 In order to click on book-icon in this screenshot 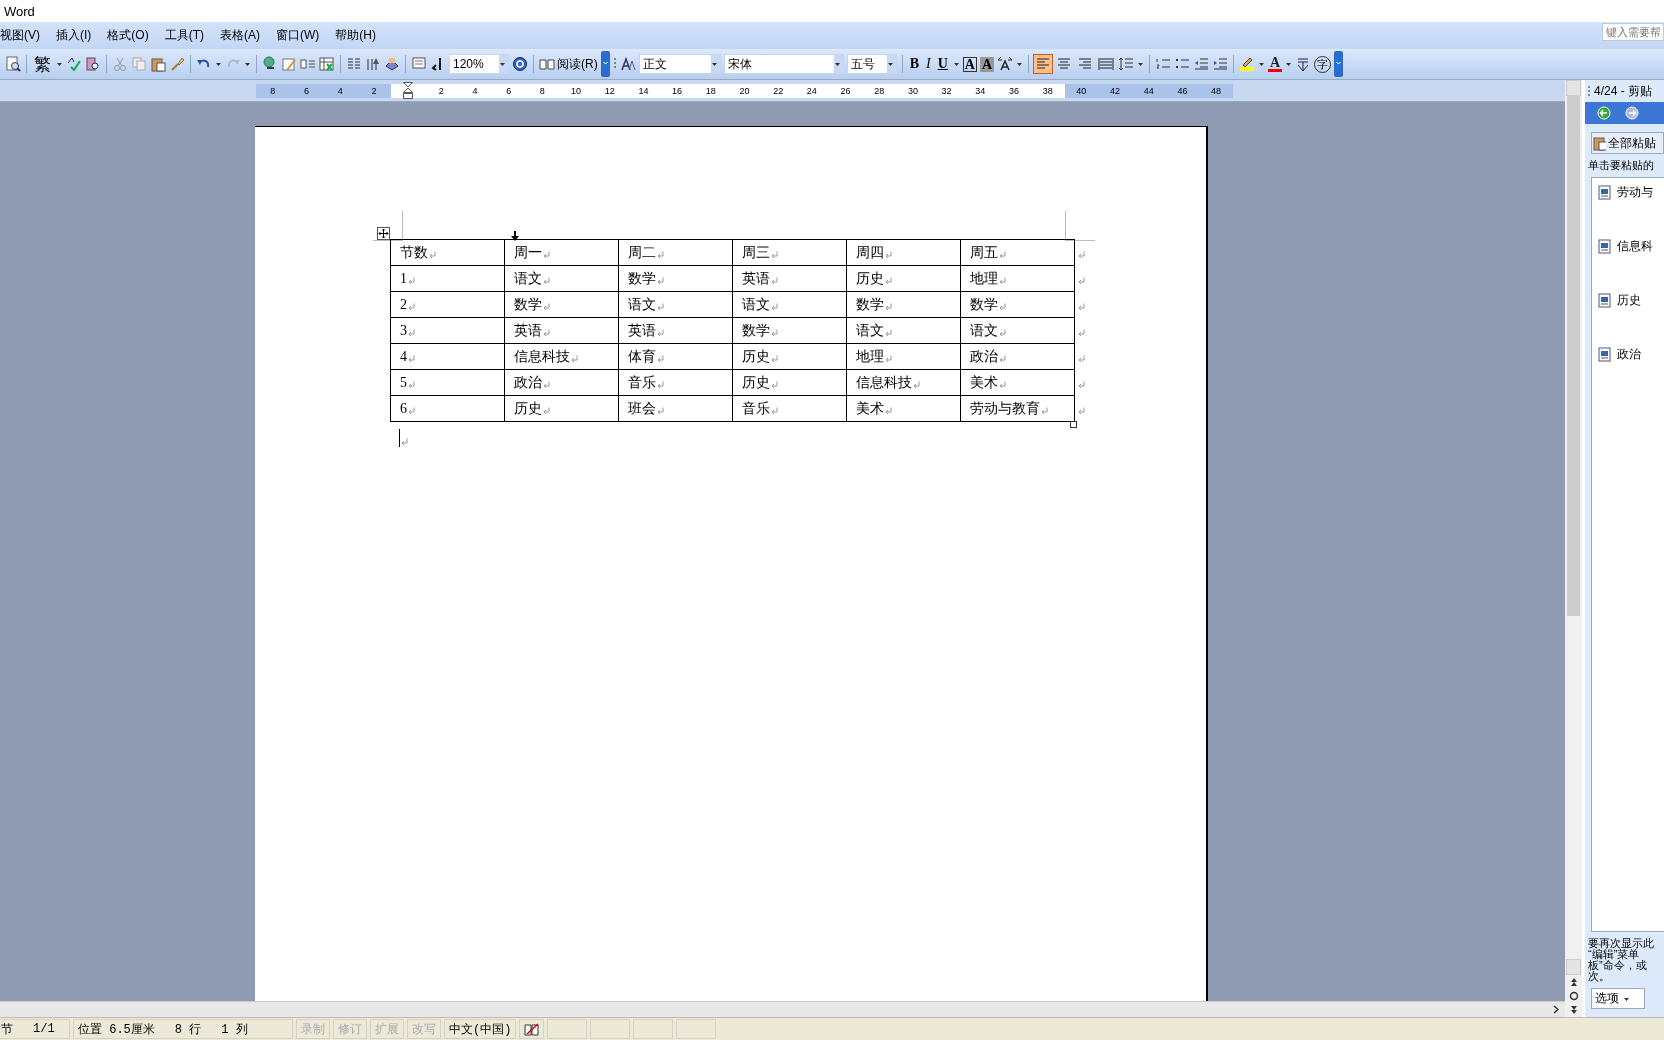, I will do `click(547, 64)`.